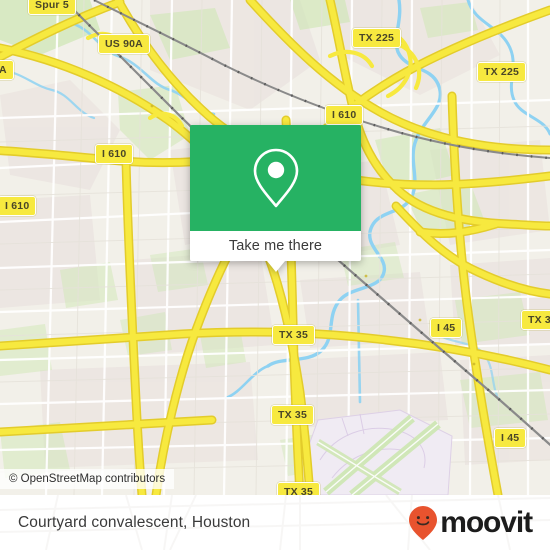  I want to click on moovit-smile-pin-icon, so click(423, 522).